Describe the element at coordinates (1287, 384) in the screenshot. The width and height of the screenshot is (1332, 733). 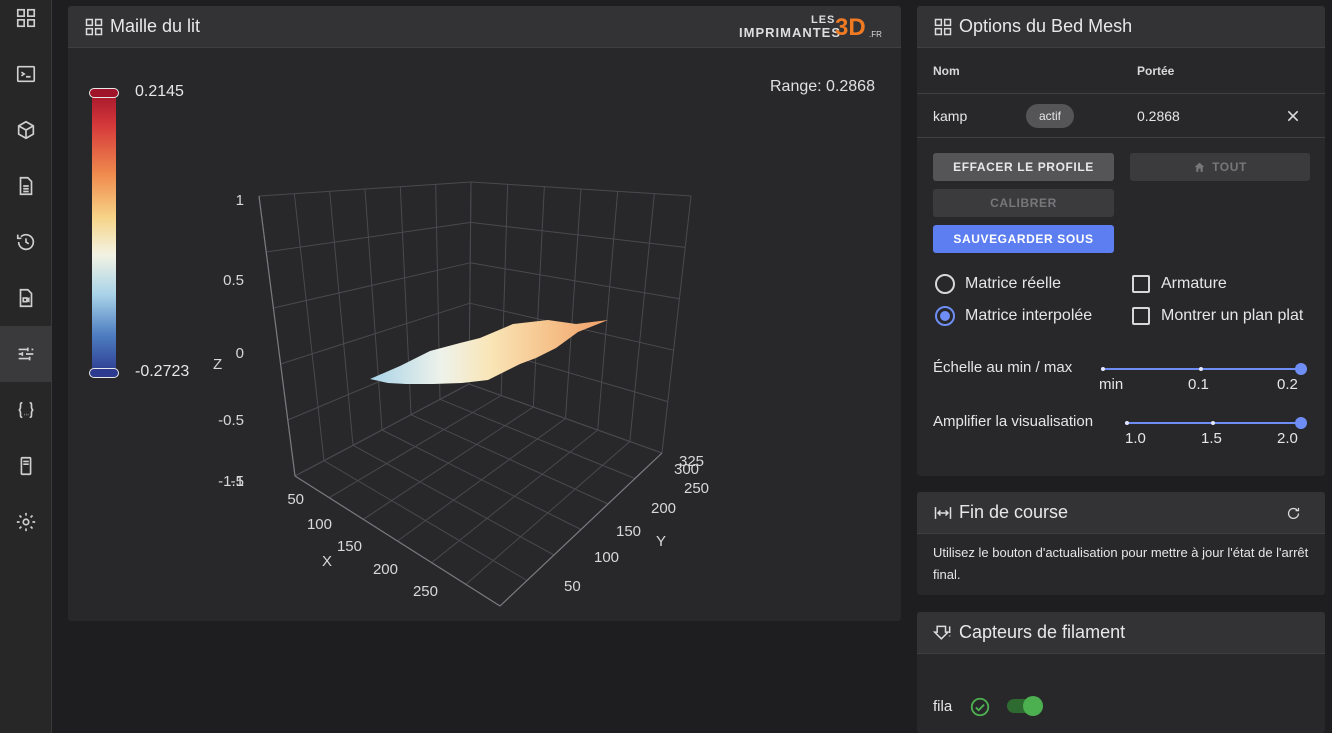
I see `scale-tick-max: 0.2` at that location.